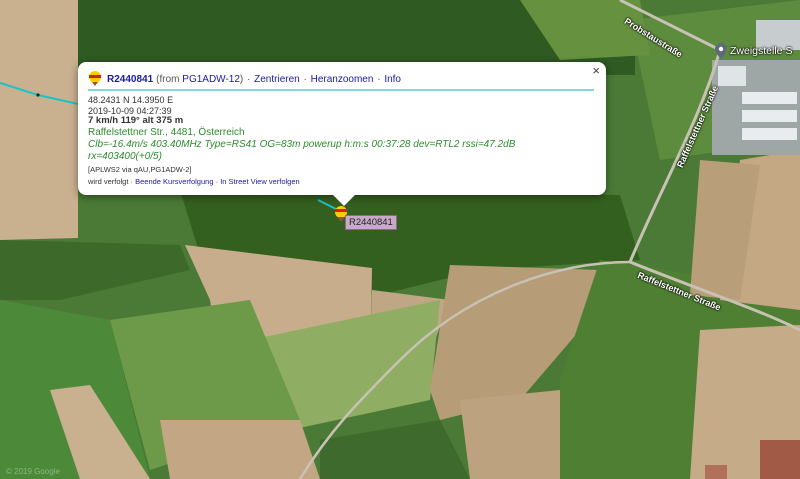  I want to click on location-pin-icon, so click(721, 51).